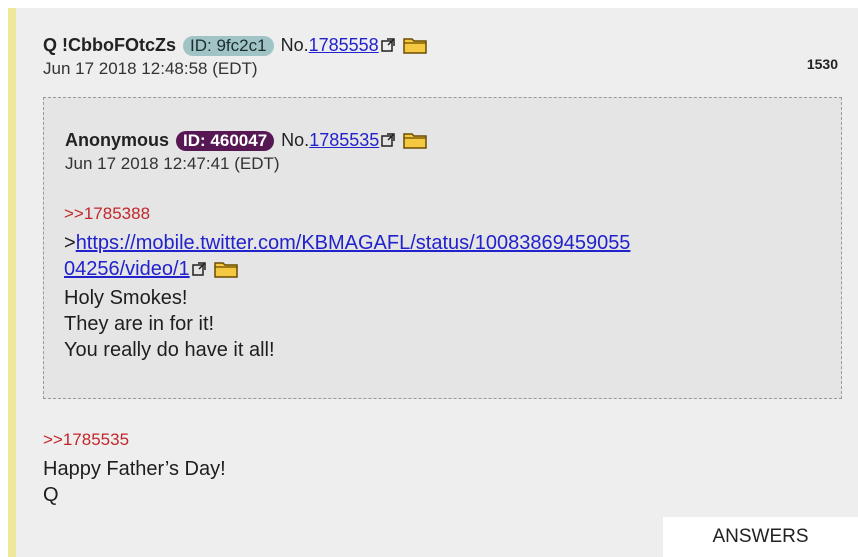 The width and height of the screenshot is (858, 557). What do you see at coordinates (70, 243) in the screenshot?
I see `link-prefix: >` at bounding box center [70, 243].